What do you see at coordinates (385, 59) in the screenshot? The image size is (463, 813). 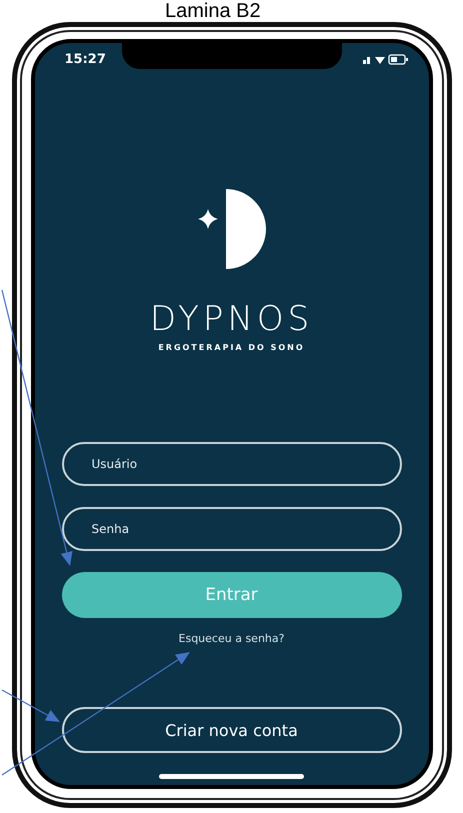 I see `status-icons` at bounding box center [385, 59].